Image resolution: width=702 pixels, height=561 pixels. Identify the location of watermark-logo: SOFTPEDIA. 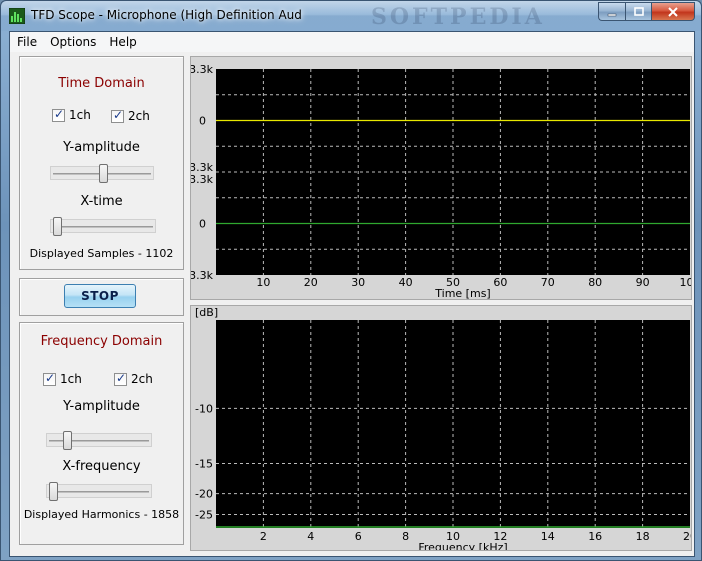
(458, 17).